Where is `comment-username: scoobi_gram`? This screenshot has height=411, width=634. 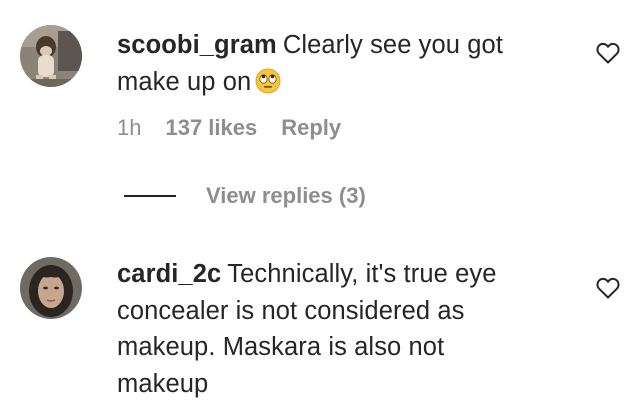 comment-username: scoobi_gram is located at coordinates (197, 45).